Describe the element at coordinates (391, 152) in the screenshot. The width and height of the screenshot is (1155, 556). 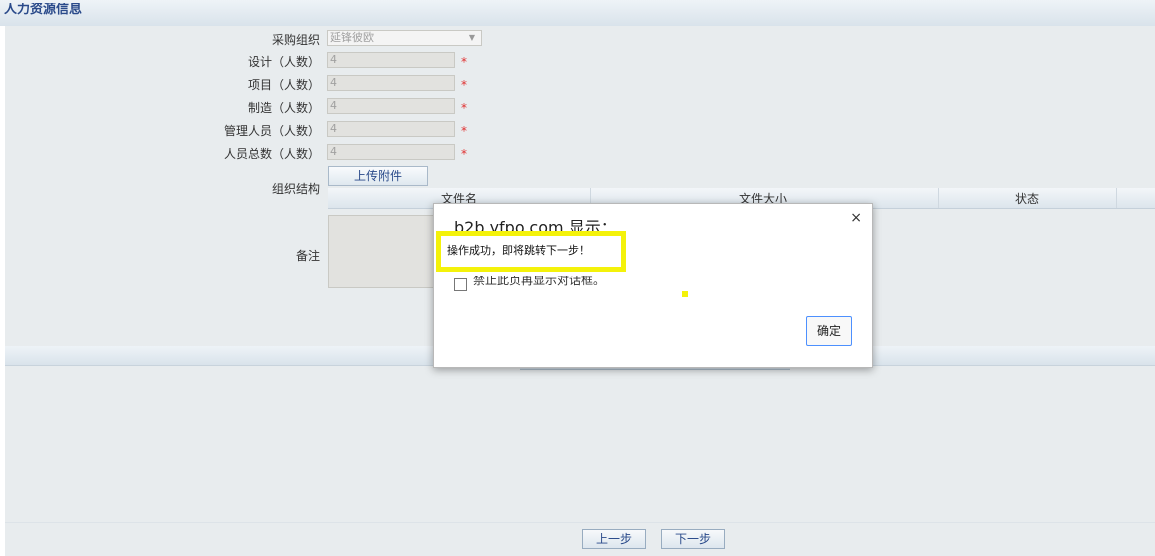
I see `total-count-field: 4` at that location.